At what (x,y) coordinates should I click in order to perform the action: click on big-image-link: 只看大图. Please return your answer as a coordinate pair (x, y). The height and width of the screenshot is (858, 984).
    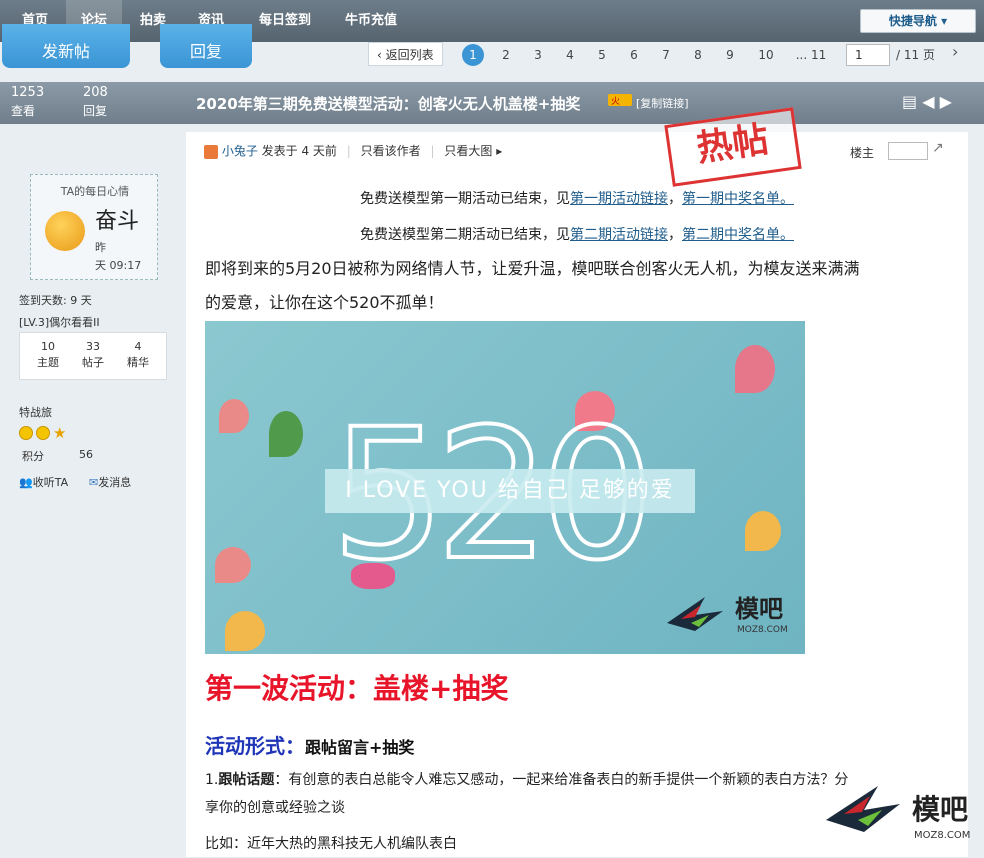
    Looking at the image, I should click on (468, 151).